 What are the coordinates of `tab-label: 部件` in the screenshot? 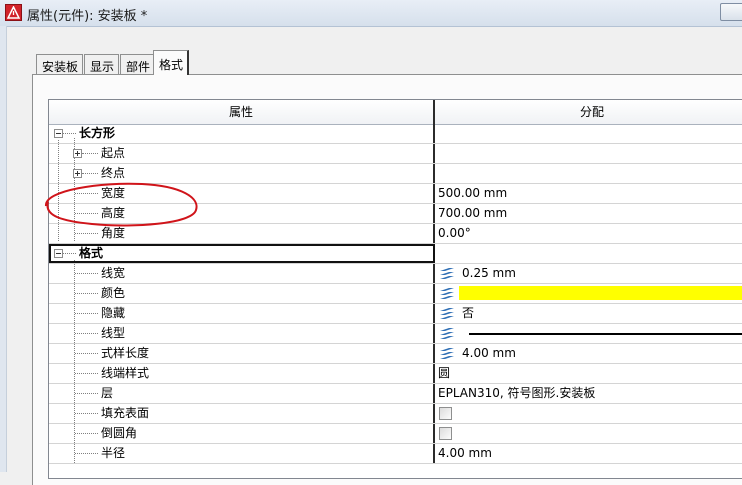 It's located at (138, 67).